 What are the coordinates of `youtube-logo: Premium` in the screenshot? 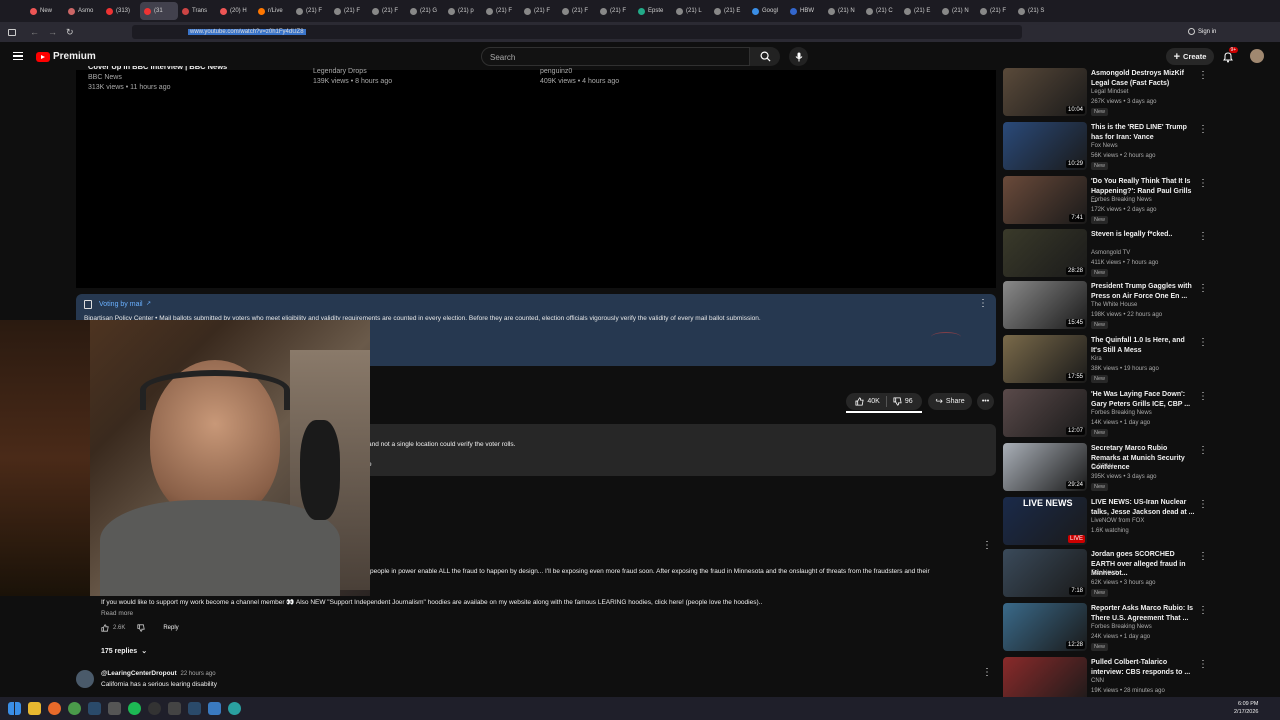 It's located at (66, 56).